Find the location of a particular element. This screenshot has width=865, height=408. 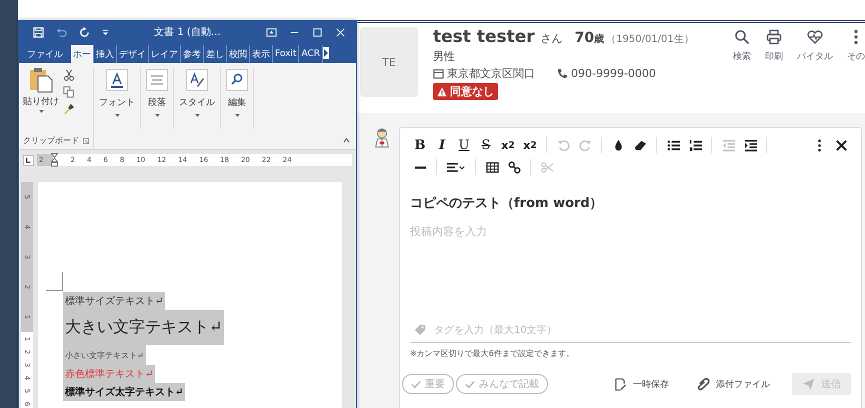

scroll-right-icon is located at coordinates (326, 53).